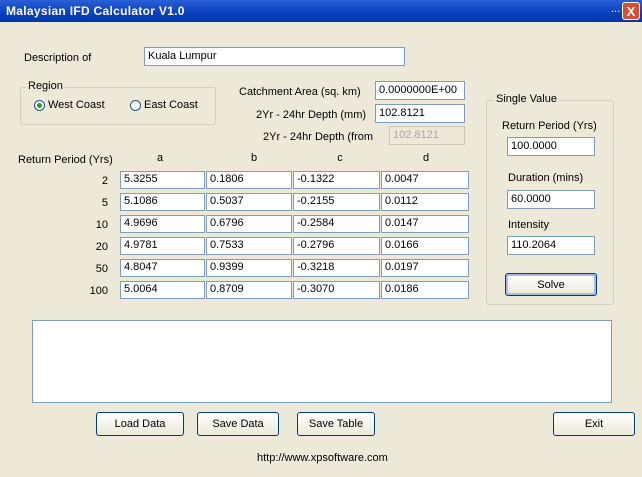  I want to click on cell-d: 0.0186, so click(425, 290).